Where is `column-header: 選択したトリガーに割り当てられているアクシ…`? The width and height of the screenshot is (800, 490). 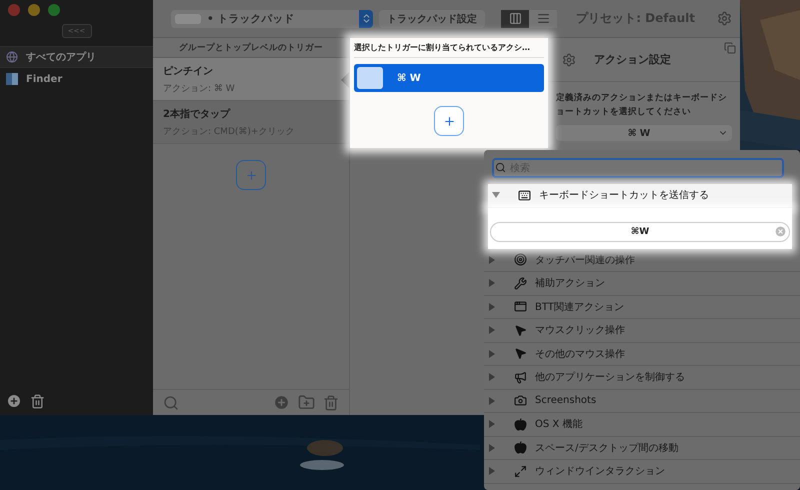 column-header: 選択したトリガーに割り当てられているアクシ… is located at coordinates (449, 48).